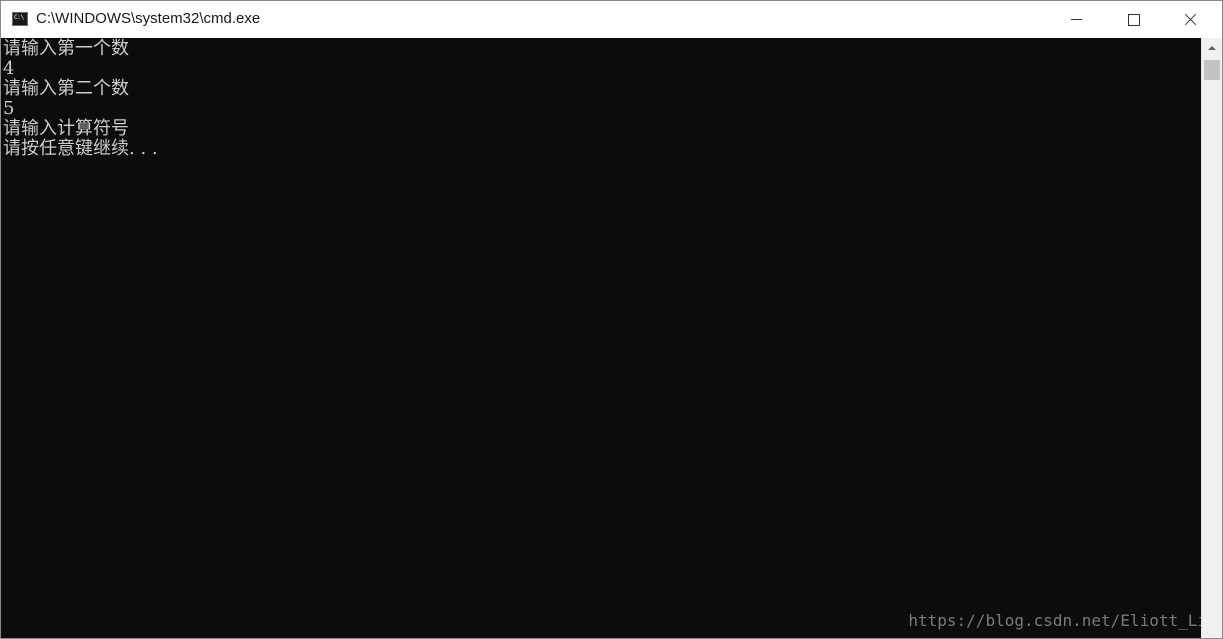 This screenshot has width=1223, height=639. Describe the element at coordinates (1212, 70) in the screenshot. I see `scrollbar-thumb` at that location.